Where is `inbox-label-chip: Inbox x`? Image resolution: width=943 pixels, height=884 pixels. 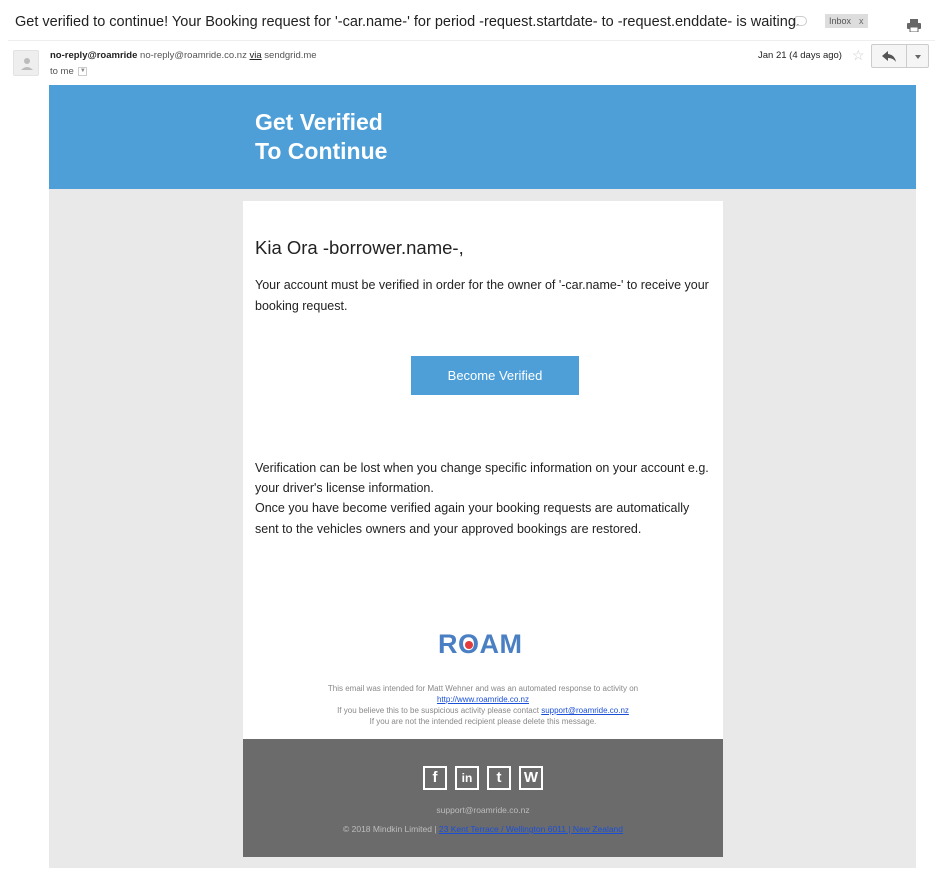
inbox-label-chip: Inbox x is located at coordinates (846, 21).